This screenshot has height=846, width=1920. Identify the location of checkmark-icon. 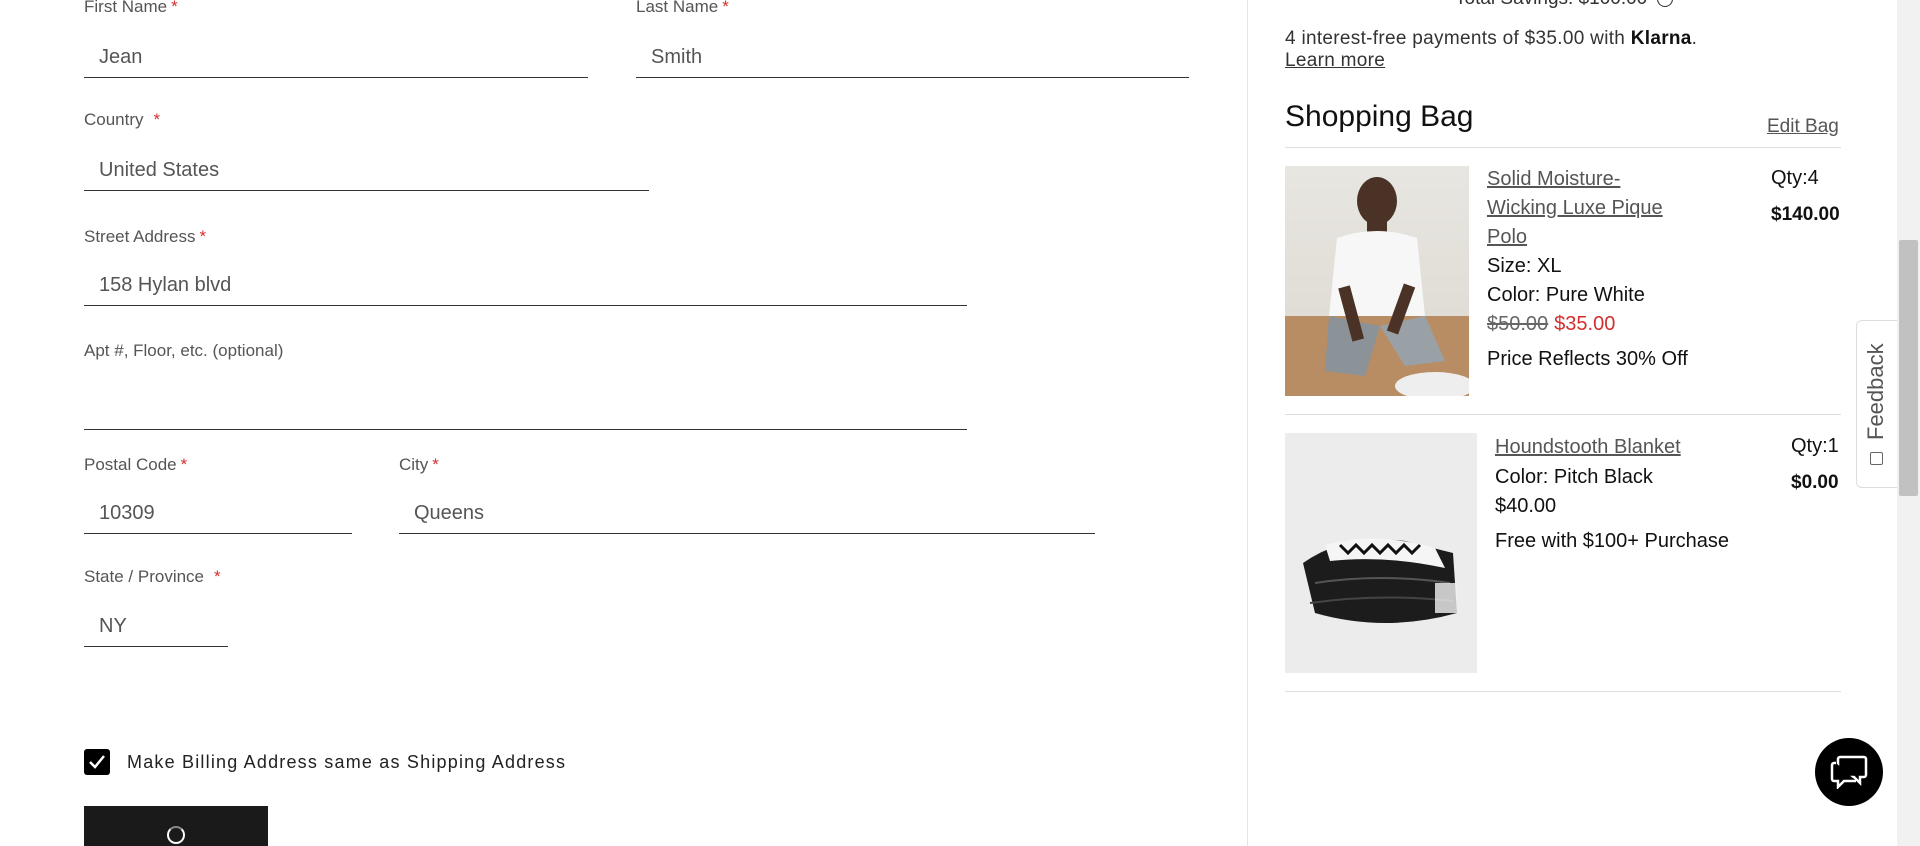
(97, 762).